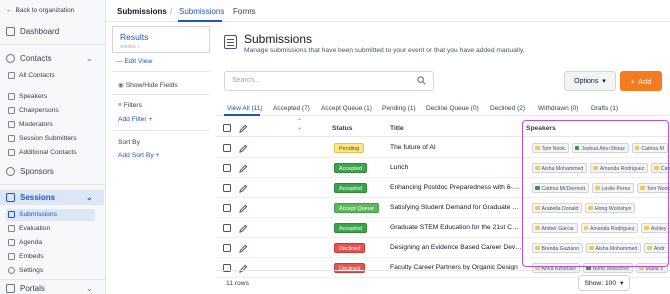 This screenshot has height=294, width=670. What do you see at coordinates (29, 228) in the screenshot?
I see `sidebar-item-evaluation: Evaluation` at bounding box center [29, 228].